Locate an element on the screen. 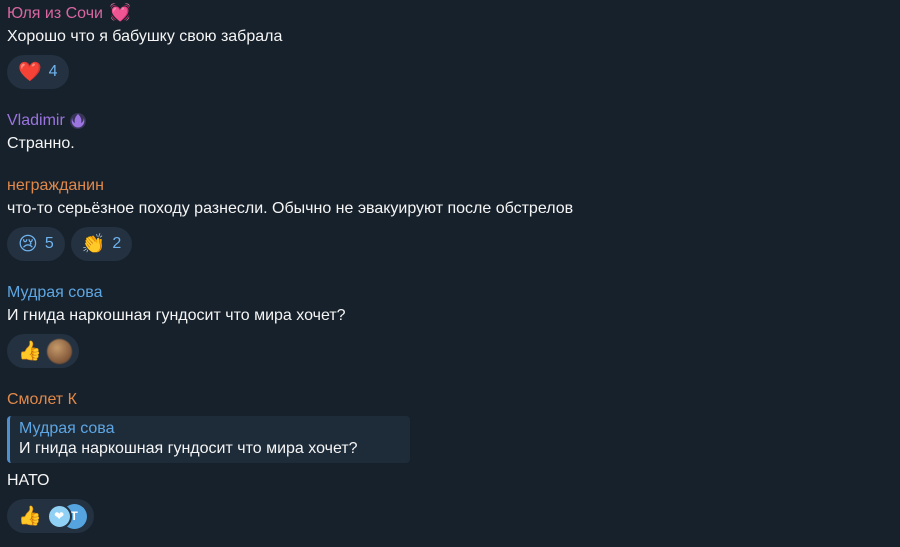 Image resolution: width=900 pixels, height=547 pixels. reply-author: Мудрая сова is located at coordinates (67, 428).